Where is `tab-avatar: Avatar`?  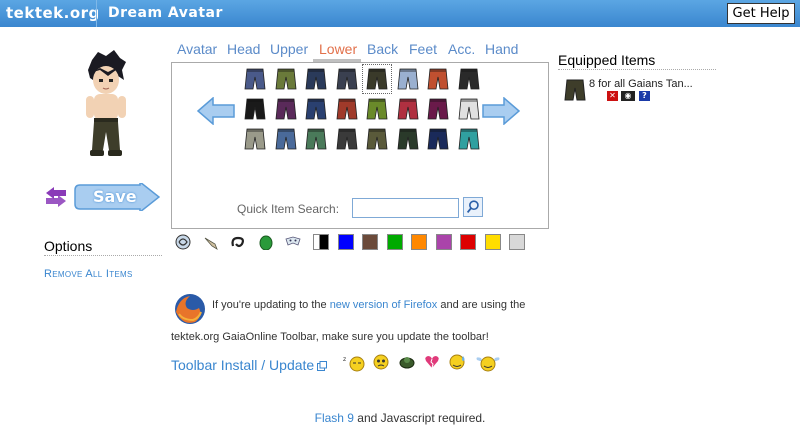
tab-avatar: Avatar is located at coordinates (197, 49).